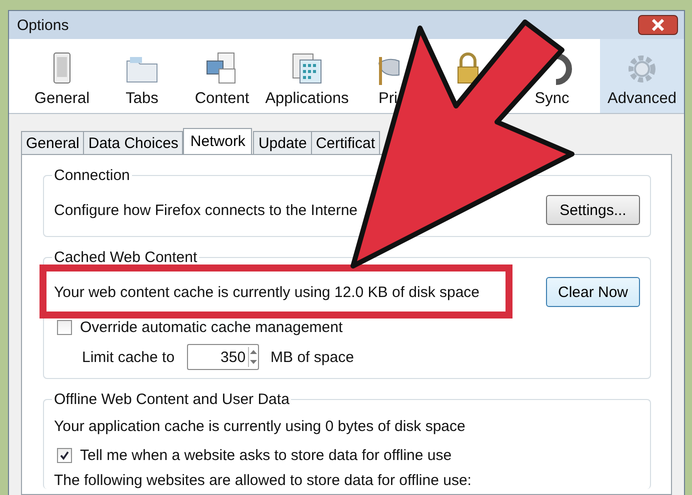  Describe the element at coordinates (260, 426) in the screenshot. I see `app-cache-usage-text: Your application cache is currently using 0 bytes of disk space` at that location.